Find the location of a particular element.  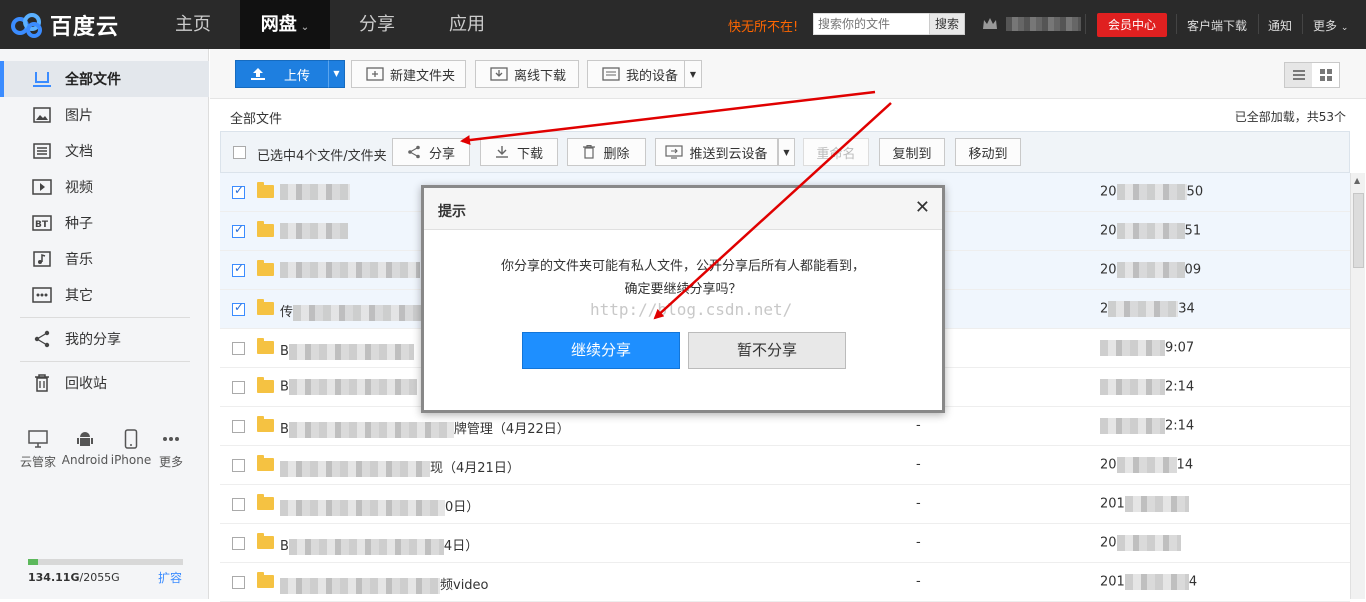

nav-tab-label: 分享 is located at coordinates (377, 24).